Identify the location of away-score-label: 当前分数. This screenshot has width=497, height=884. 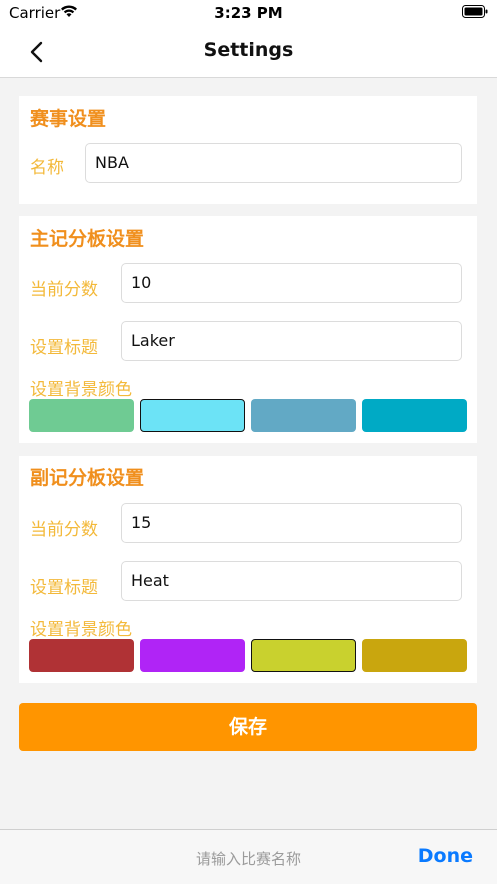
(64, 530).